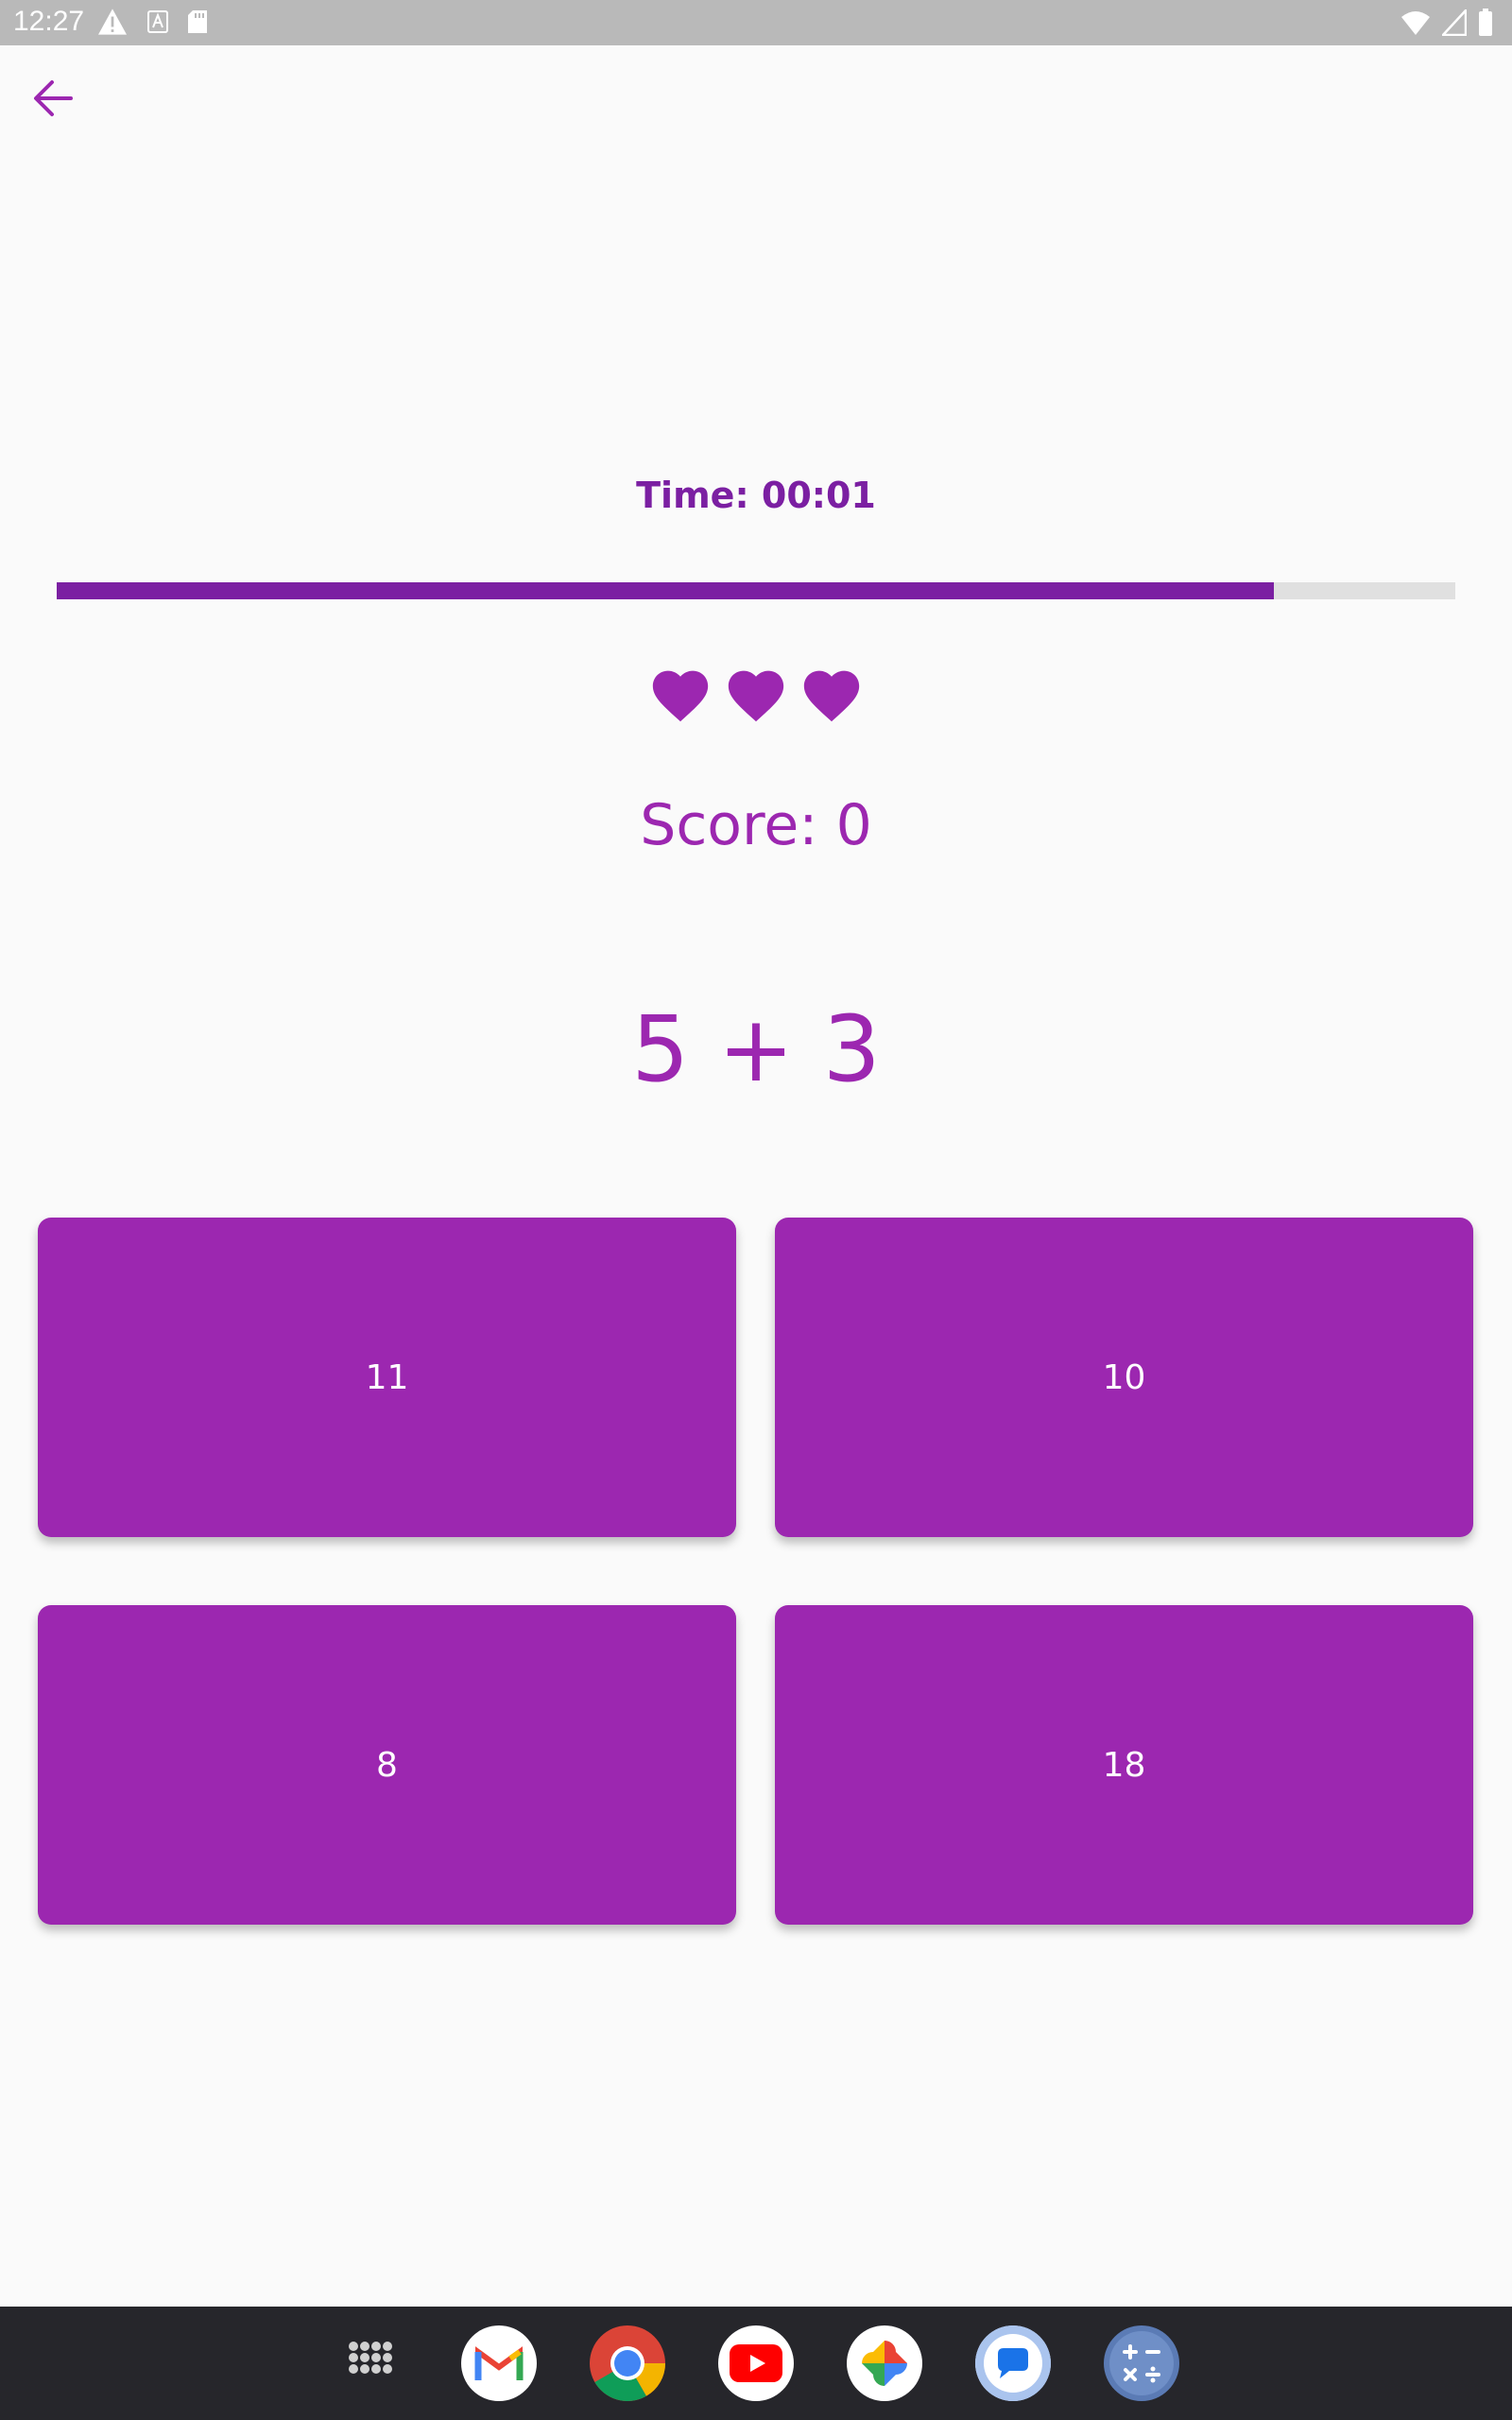  I want to click on photos-app, so click(884, 2363).